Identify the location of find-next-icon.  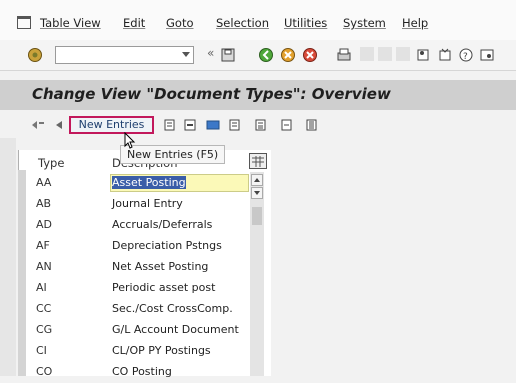
(385, 54).